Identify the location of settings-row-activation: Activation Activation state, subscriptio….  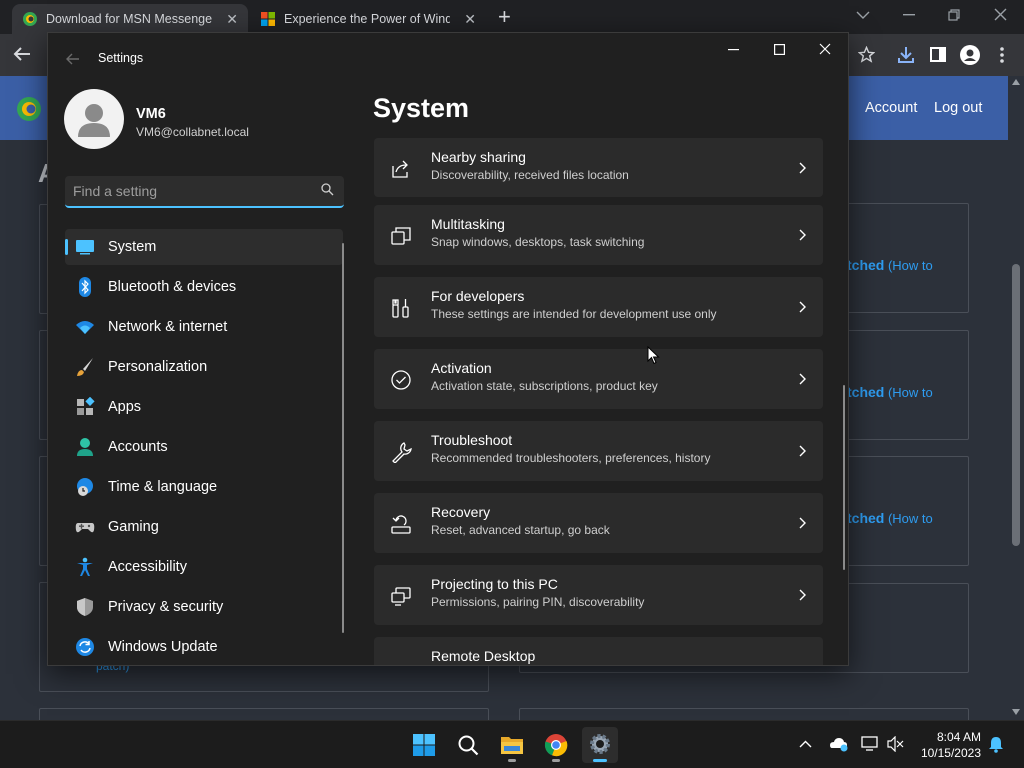
(598, 379).